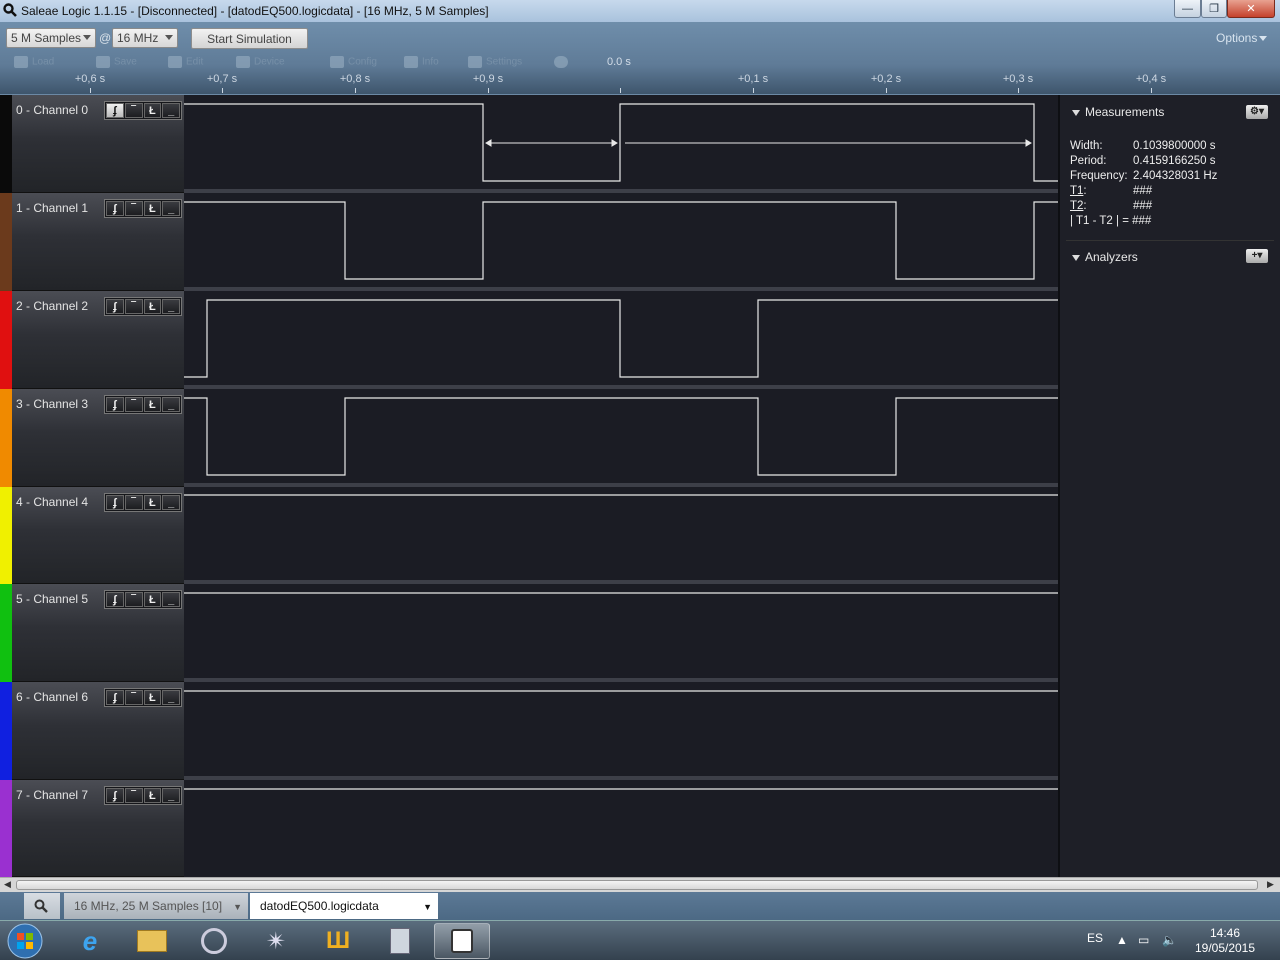 This screenshot has width=1280, height=960. What do you see at coordinates (1257, 256) in the screenshot?
I see `add-analyzer-button: +▾` at bounding box center [1257, 256].